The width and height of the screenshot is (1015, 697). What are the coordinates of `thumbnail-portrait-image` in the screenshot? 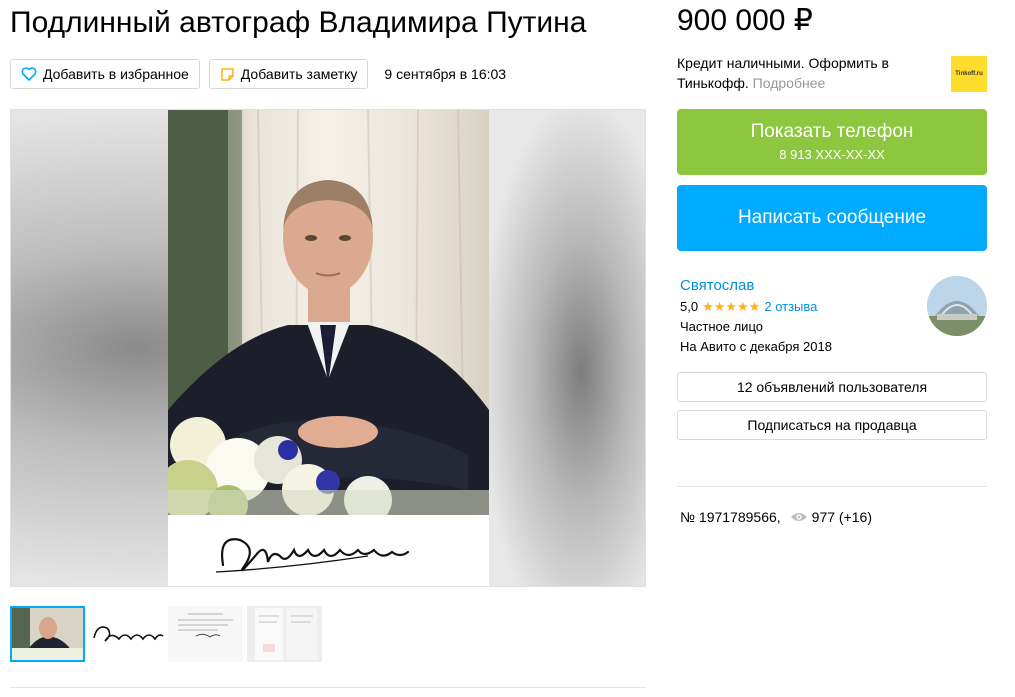 It's located at (47, 634).